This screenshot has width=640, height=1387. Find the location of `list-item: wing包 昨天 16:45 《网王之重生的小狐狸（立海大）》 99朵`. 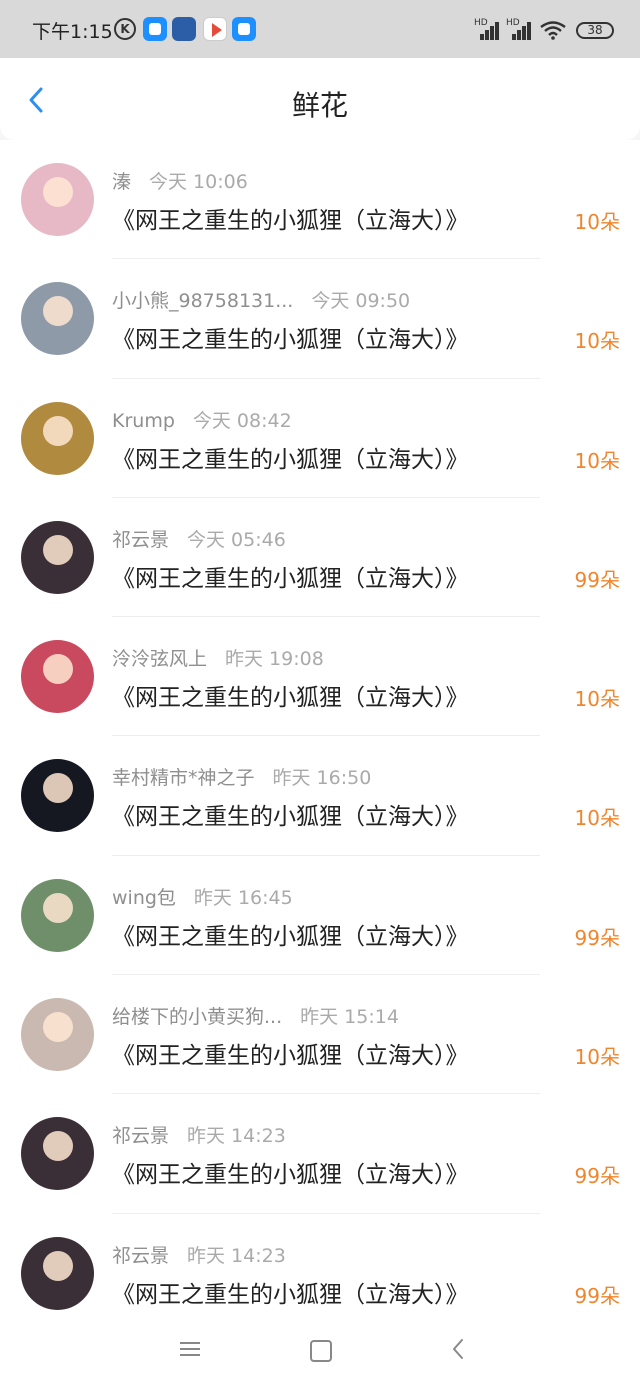

list-item: wing包 昨天 16:45 《网王之重生的小狐狸（立海大）》 99朵 is located at coordinates (320, 916).